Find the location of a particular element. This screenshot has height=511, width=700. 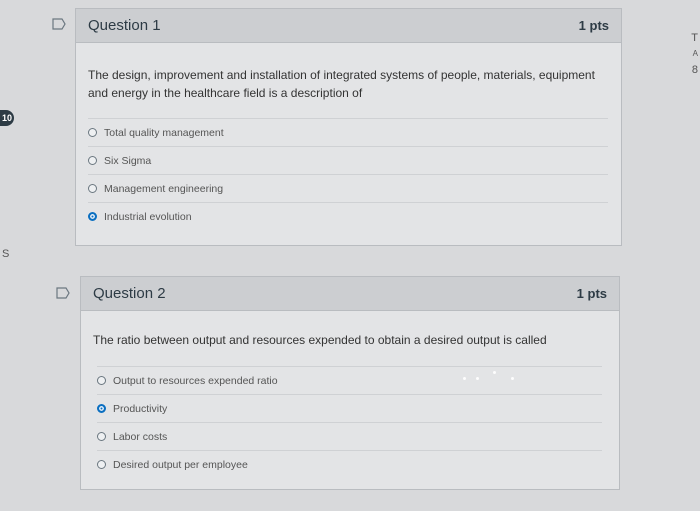

answer-option-selected: Industrial evolution is located at coordinates (348, 216).